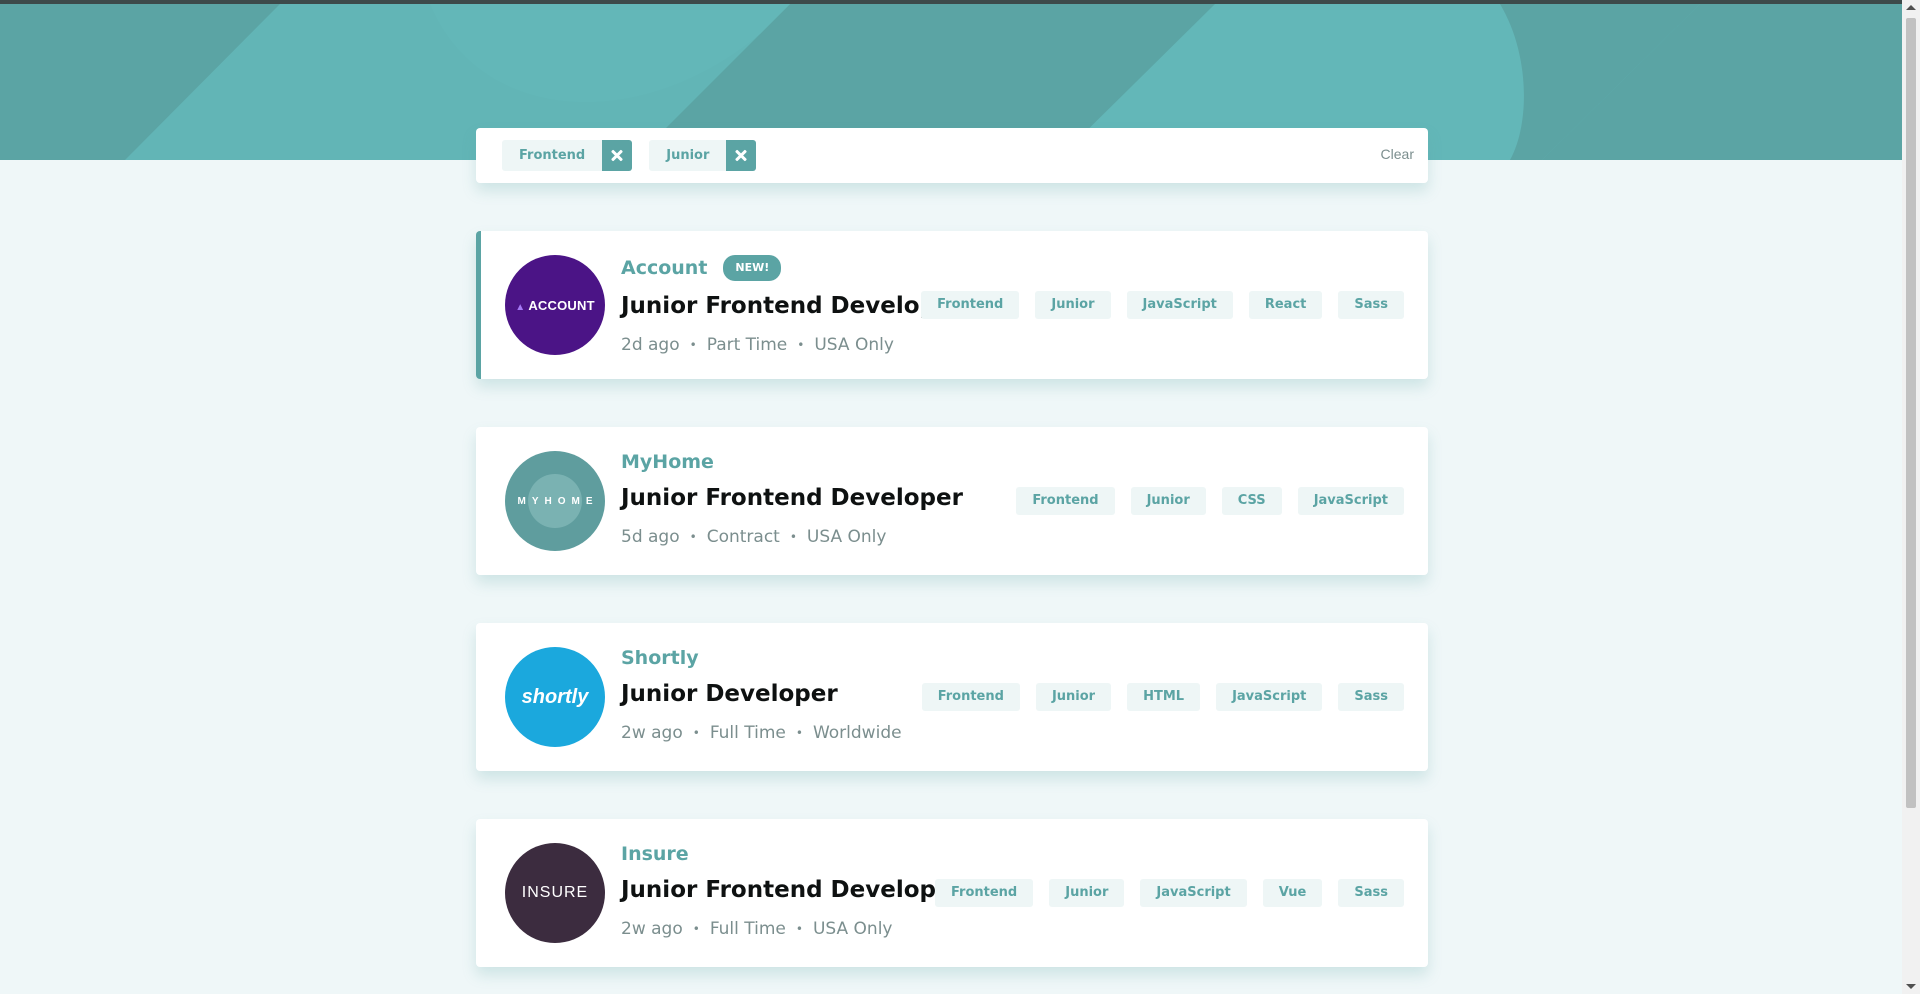 The height and width of the screenshot is (994, 1920). I want to click on posted-at: 2d ago, so click(650, 345).